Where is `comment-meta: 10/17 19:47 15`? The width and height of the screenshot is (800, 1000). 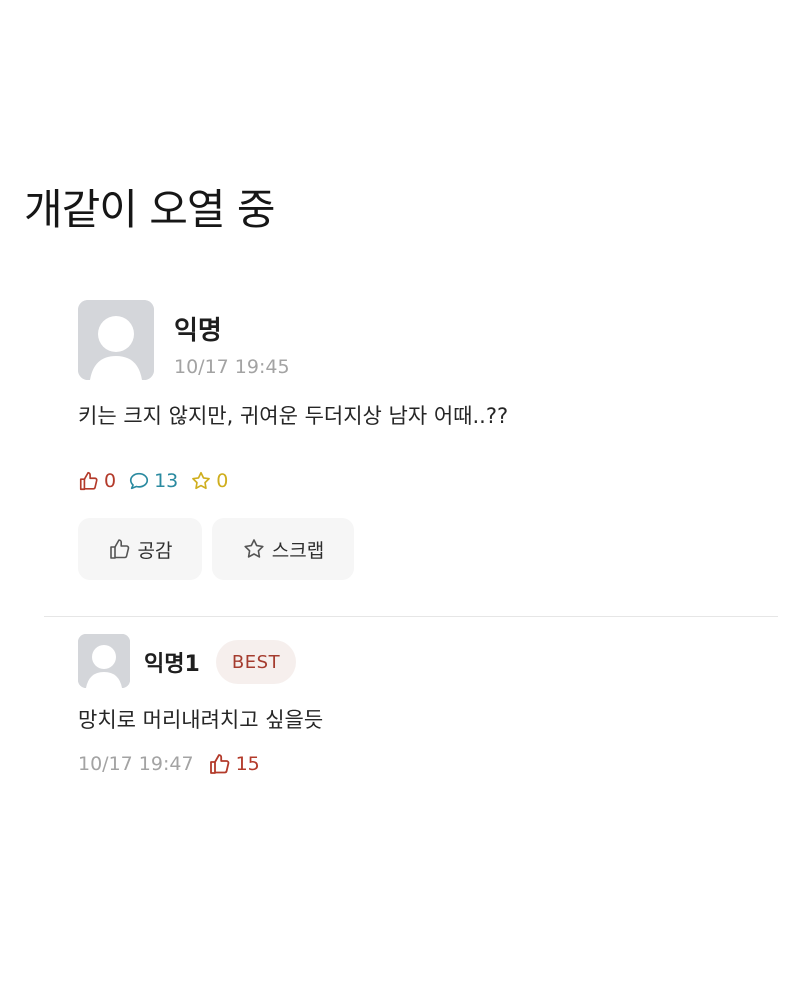 comment-meta: 10/17 19:47 15 is located at coordinates (169, 764).